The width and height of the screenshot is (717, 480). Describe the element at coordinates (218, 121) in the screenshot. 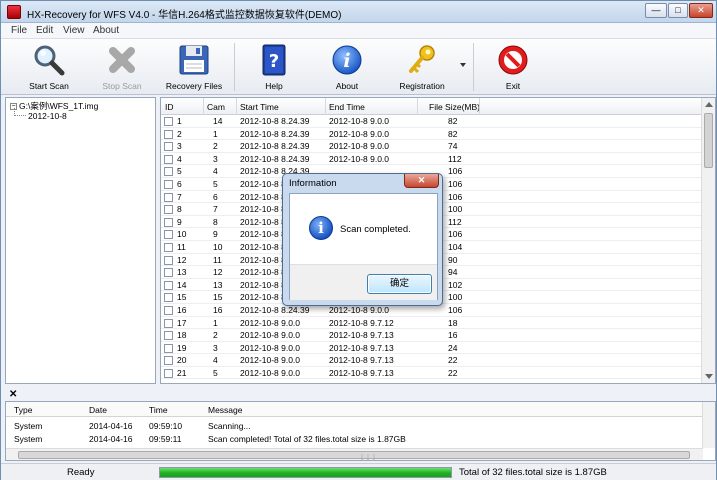

I see `row-cam: 14` at that location.